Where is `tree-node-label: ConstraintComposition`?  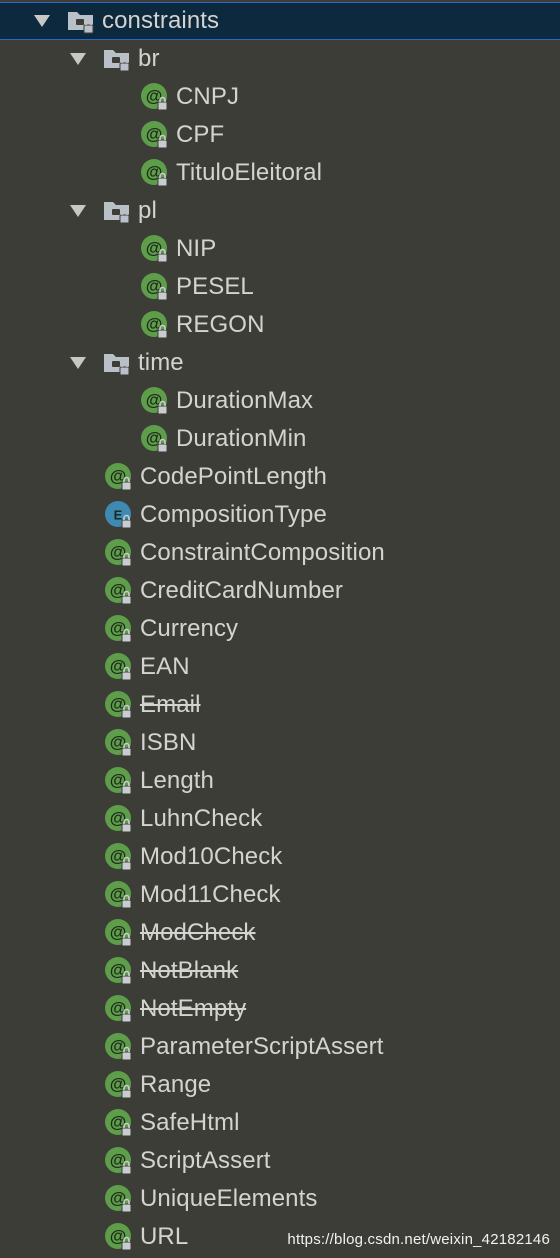 tree-node-label: ConstraintComposition is located at coordinates (262, 552).